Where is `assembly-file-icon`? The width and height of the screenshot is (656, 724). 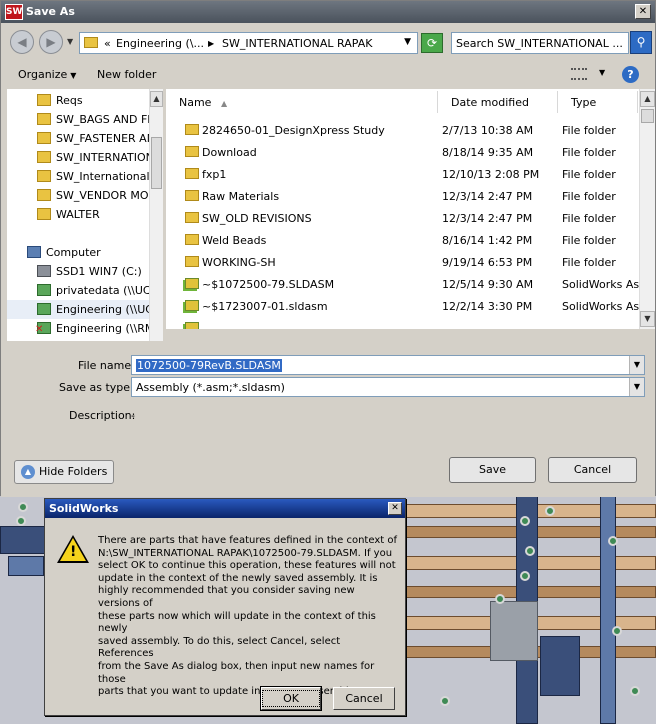 assembly-file-icon is located at coordinates (192, 325).